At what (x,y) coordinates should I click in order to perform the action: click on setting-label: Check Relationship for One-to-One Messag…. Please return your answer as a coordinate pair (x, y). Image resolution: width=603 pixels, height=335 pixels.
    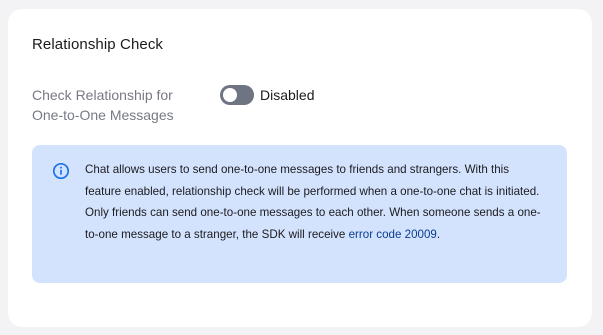
    Looking at the image, I should click on (103, 105).